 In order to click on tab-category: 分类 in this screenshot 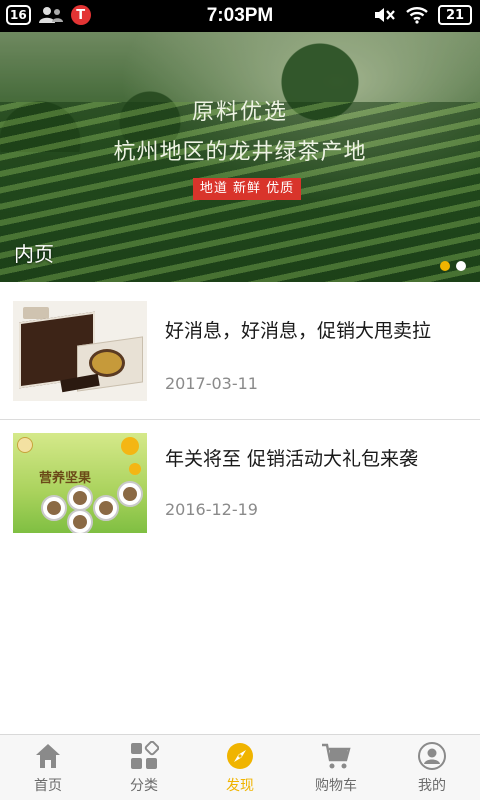, I will do `click(144, 767)`.